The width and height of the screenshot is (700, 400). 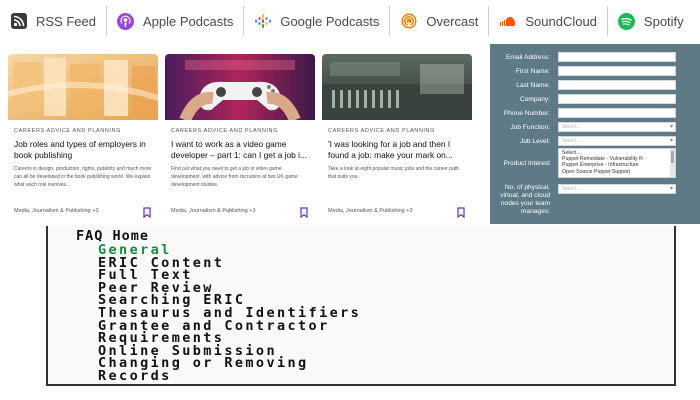 What do you see at coordinates (188, 21) in the screenshot?
I see `apple-podcasts-label: Apple Podcasts` at bounding box center [188, 21].